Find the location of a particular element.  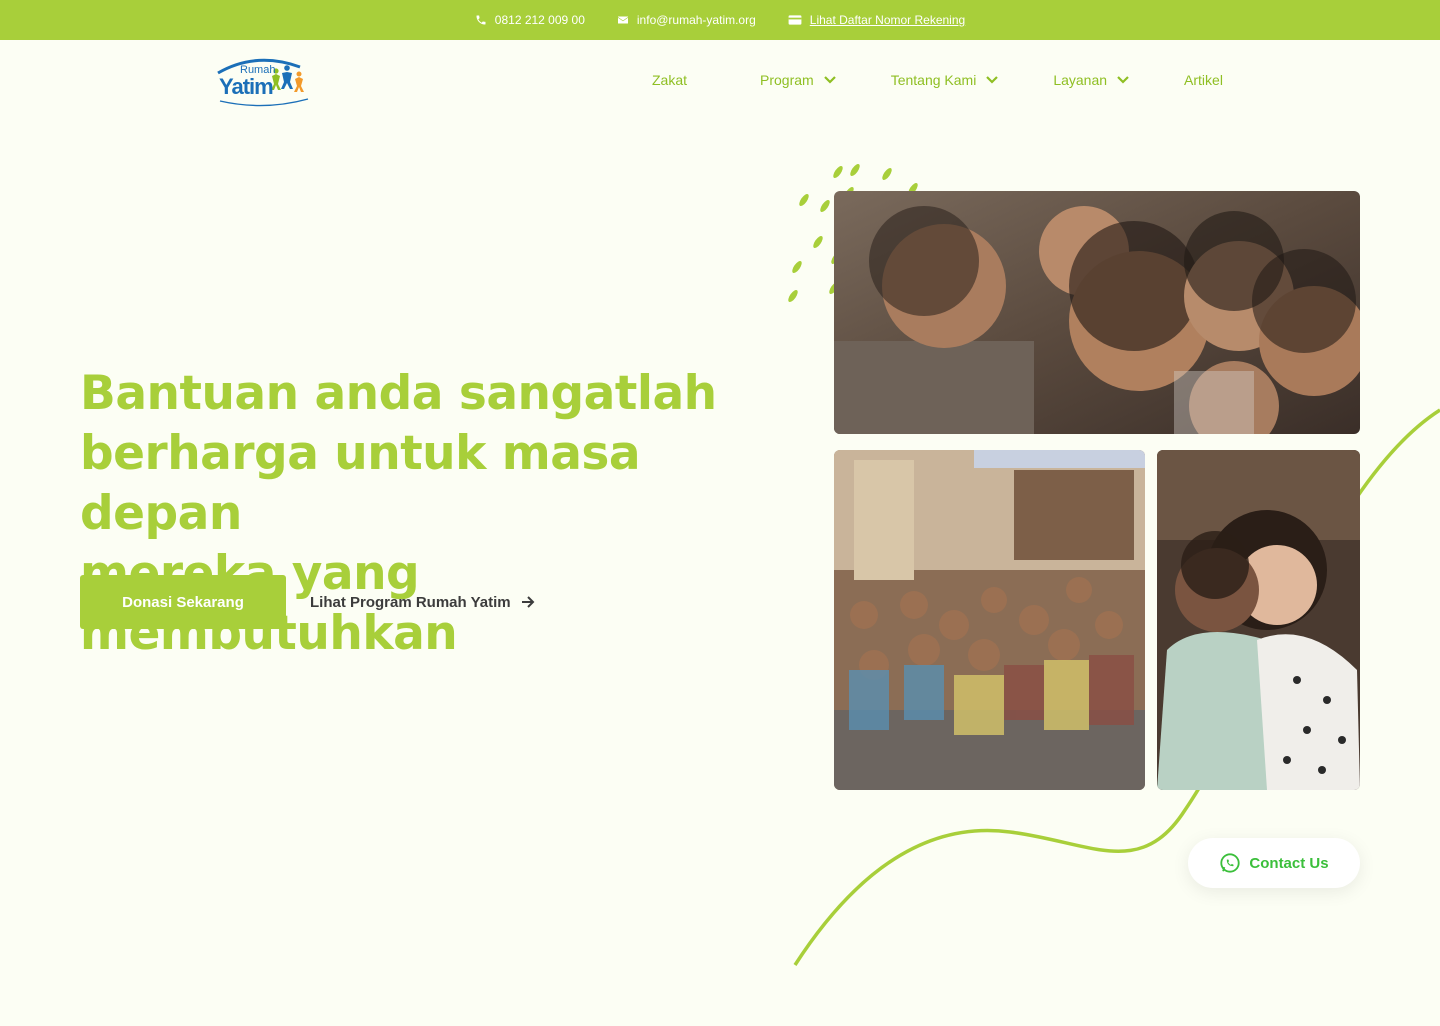

nav-item-label: Tentang Kami is located at coordinates (933, 80).